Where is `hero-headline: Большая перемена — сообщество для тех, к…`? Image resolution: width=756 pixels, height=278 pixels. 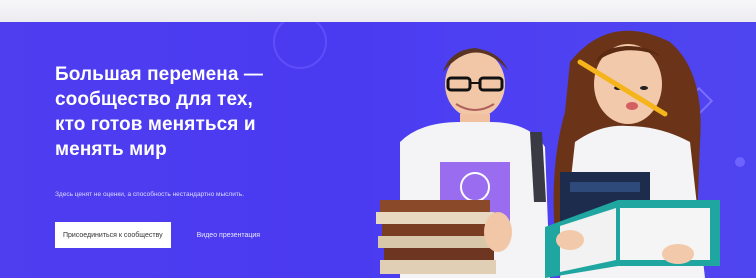
hero-headline: Большая перемена — сообщество для тех, к… is located at coordinates (159, 112).